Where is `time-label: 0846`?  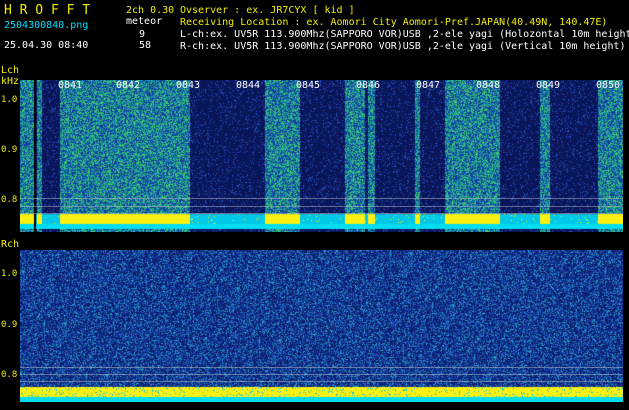
time-label: 0846 is located at coordinates (368, 85).